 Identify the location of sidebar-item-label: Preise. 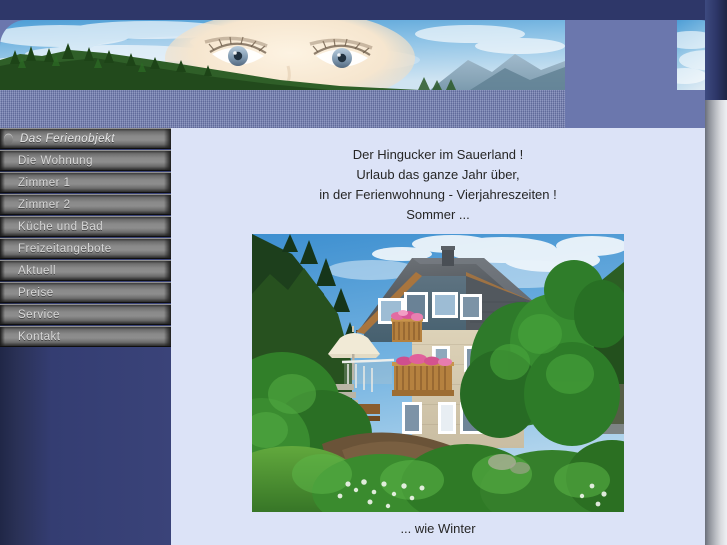
(36, 292).